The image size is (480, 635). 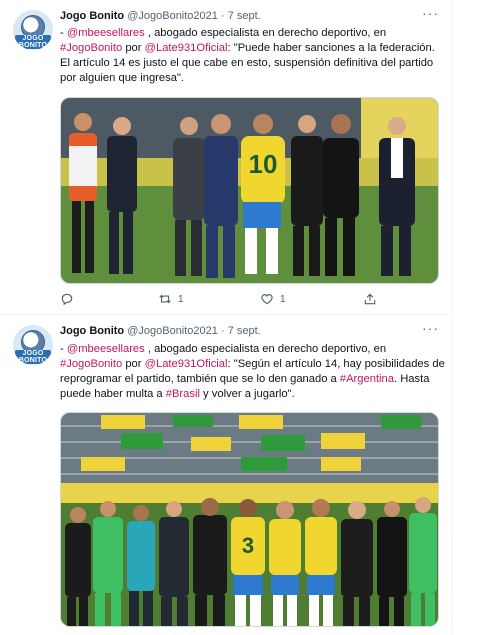 I want to click on reply-button, so click(x=70, y=299).